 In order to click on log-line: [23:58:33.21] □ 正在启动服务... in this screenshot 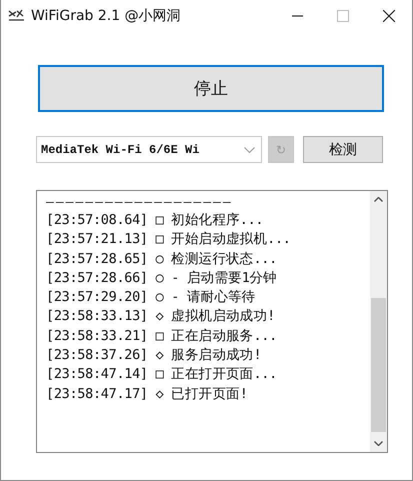, I will do `click(162, 336)`.